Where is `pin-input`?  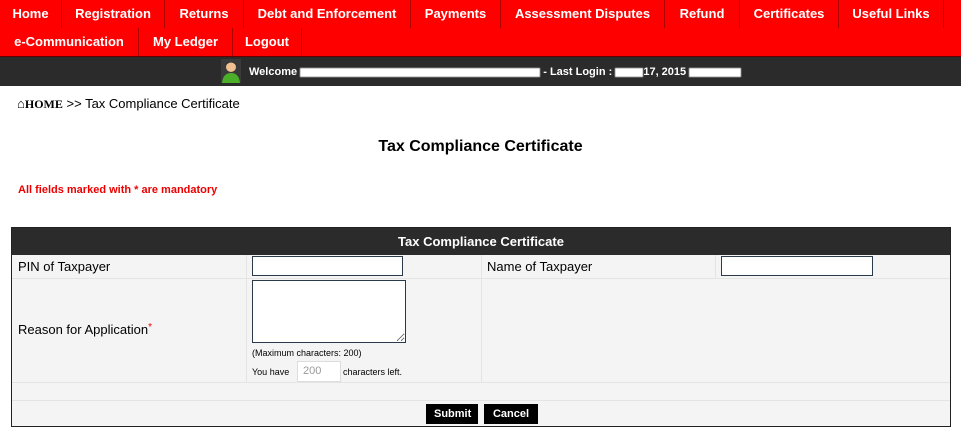 pin-input is located at coordinates (327, 266).